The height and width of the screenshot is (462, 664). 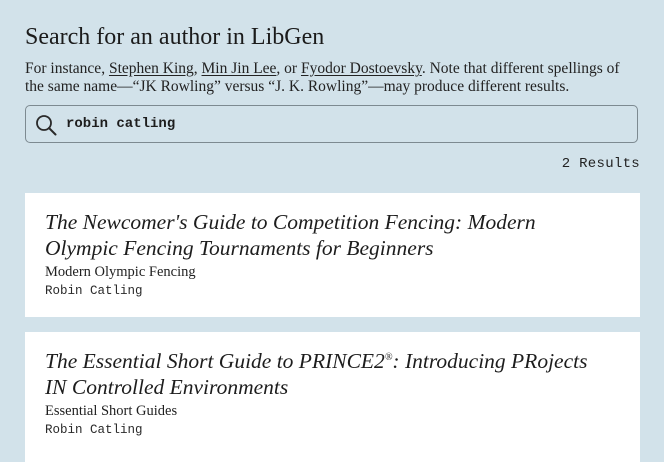 What do you see at coordinates (175, 37) in the screenshot?
I see `page-title: Search for an author in LibGen` at bounding box center [175, 37].